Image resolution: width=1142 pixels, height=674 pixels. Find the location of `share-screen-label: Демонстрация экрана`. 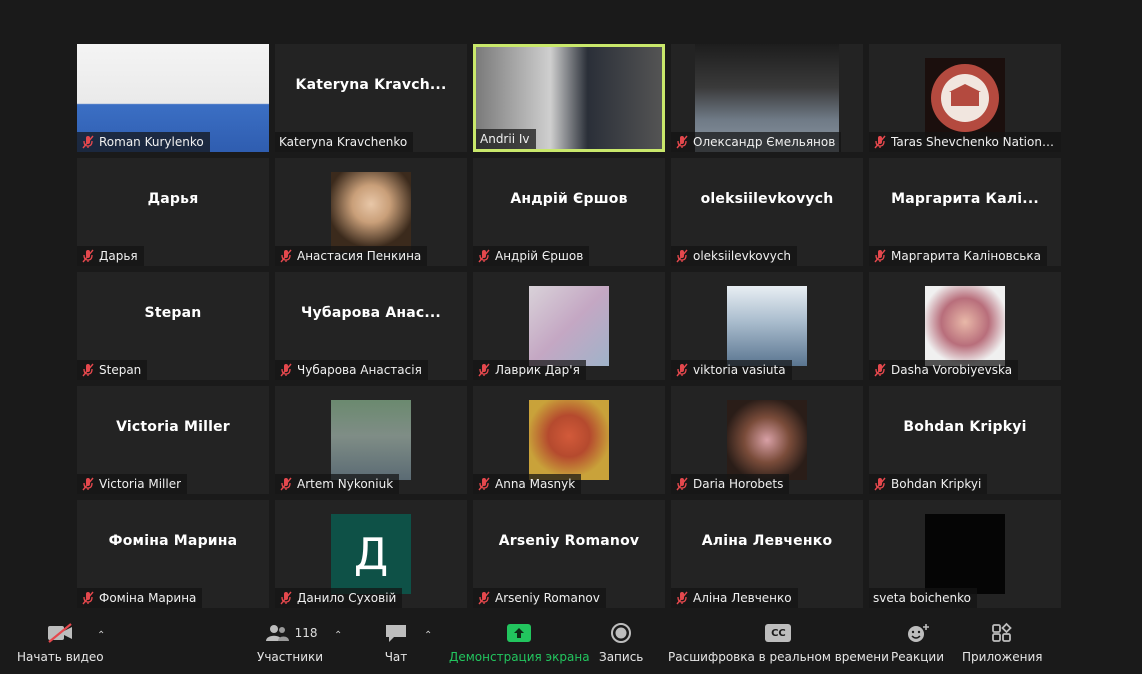

share-screen-label: Демонстрация экрана is located at coordinates (519, 657).